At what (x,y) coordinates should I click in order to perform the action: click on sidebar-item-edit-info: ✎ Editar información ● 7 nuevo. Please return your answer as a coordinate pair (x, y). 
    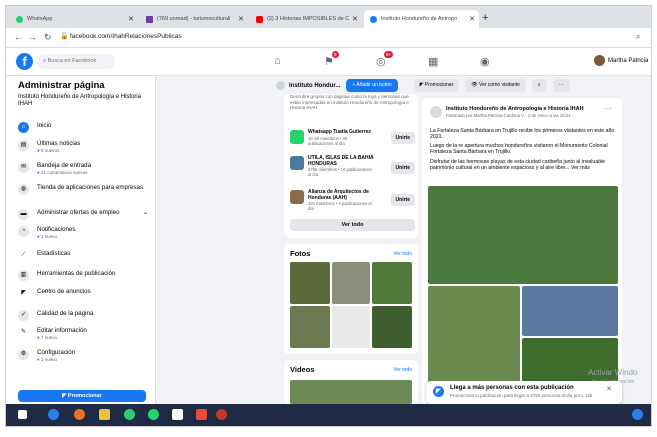
    Looking at the image, I should click on (85, 333).